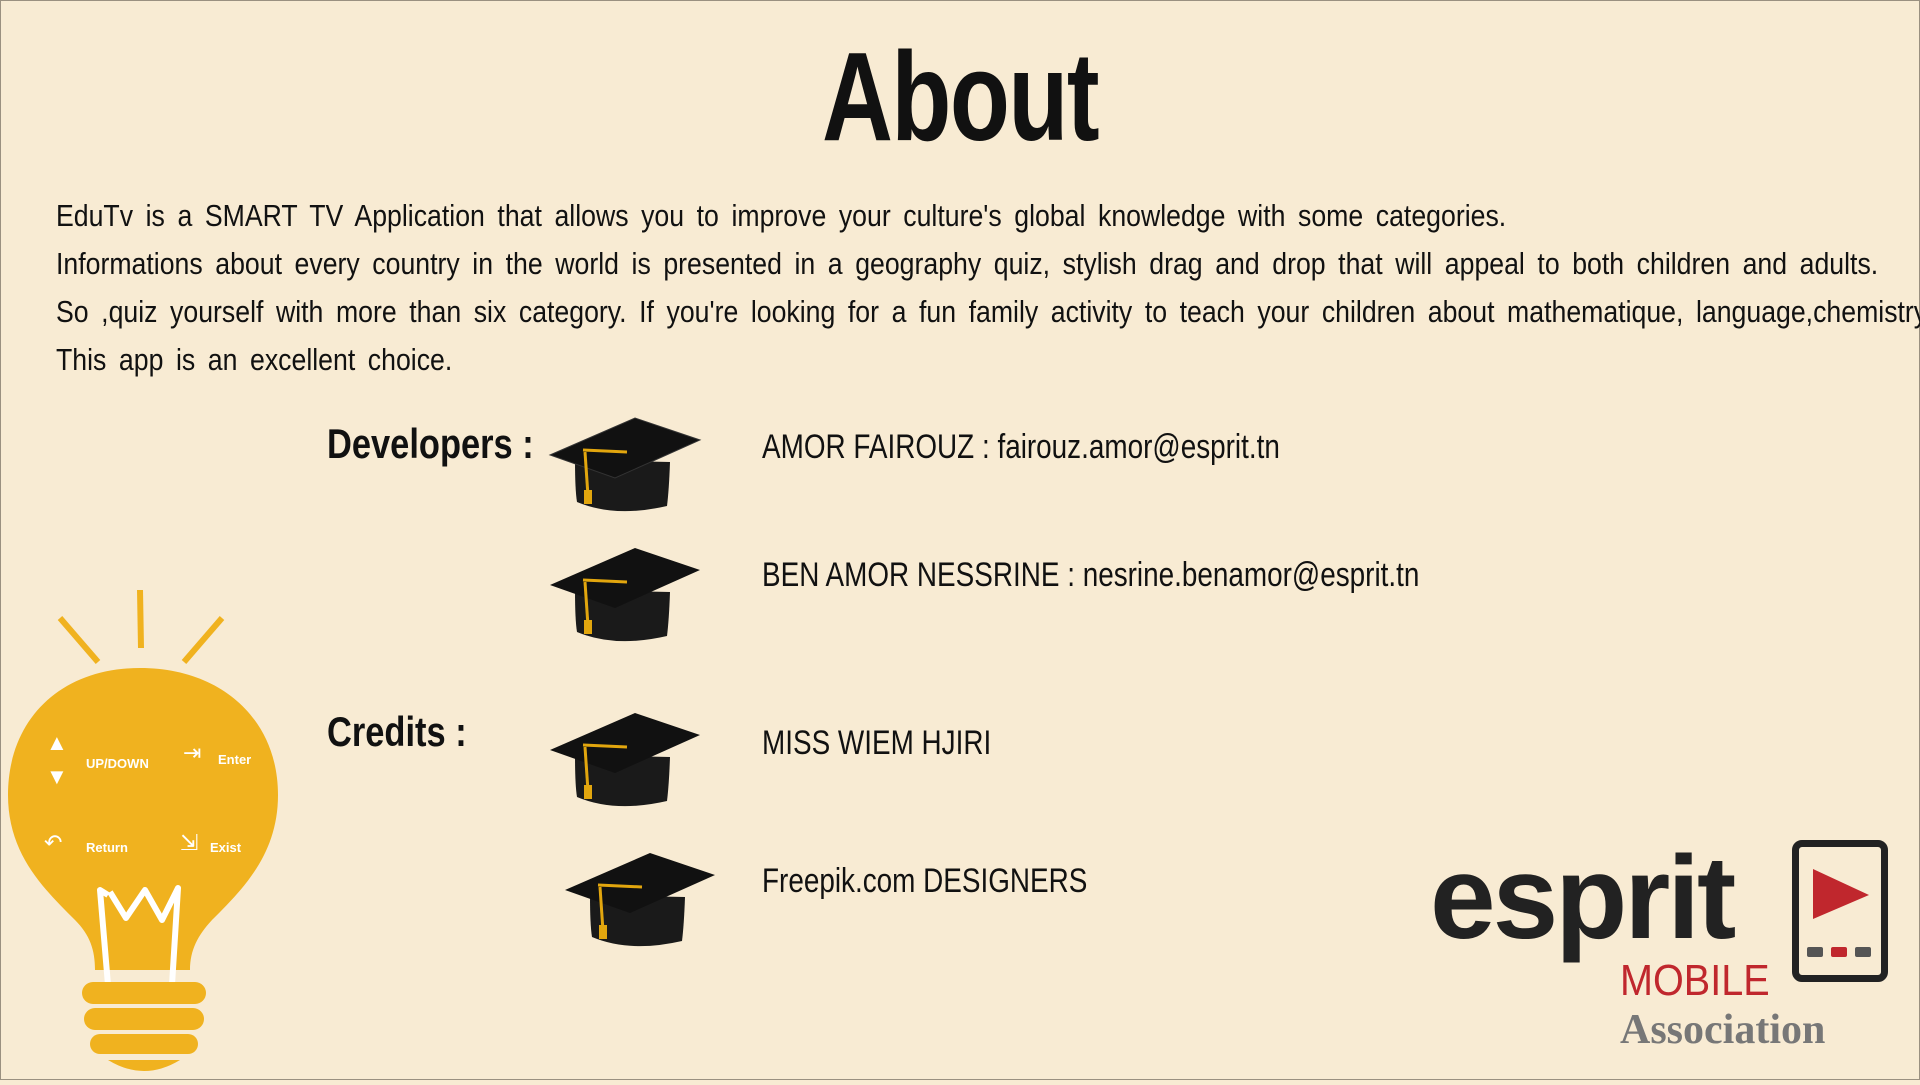  I want to click on return-hint: Return, so click(107, 847).